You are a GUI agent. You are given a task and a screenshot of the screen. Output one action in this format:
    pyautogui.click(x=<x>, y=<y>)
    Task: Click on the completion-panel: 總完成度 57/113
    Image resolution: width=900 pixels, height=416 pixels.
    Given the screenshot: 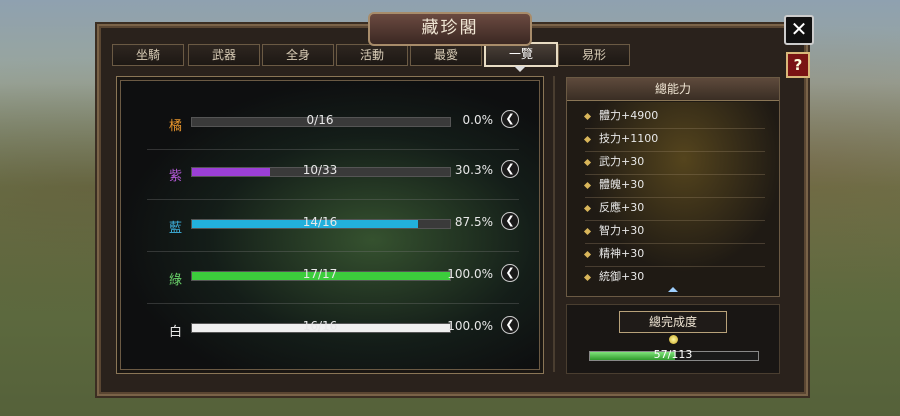 What is the action you would take?
    pyautogui.click(x=673, y=339)
    